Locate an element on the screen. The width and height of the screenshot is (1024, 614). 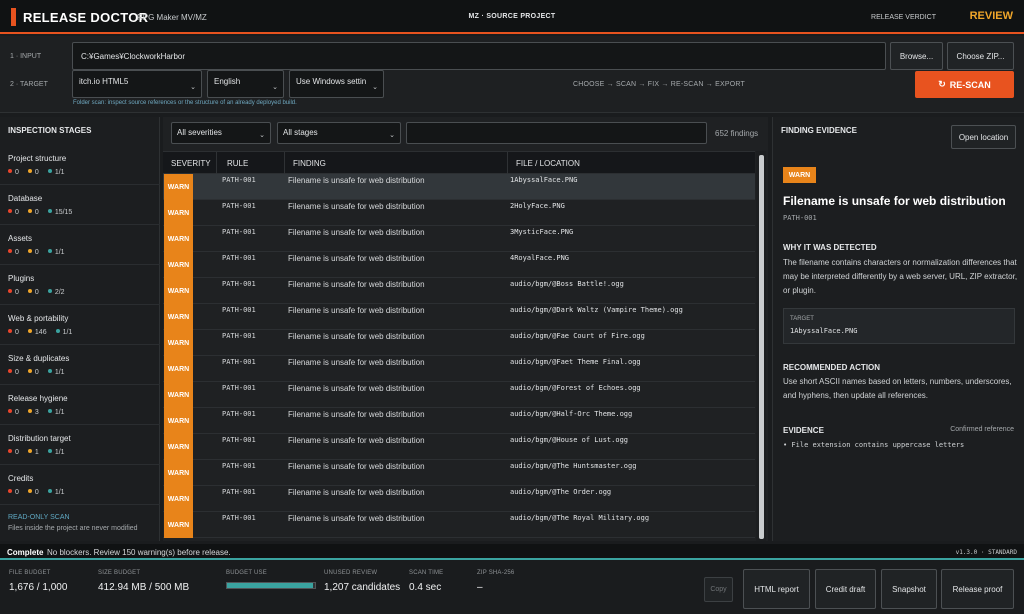
stage-filter-value: All stages is located at coordinates (300, 132).